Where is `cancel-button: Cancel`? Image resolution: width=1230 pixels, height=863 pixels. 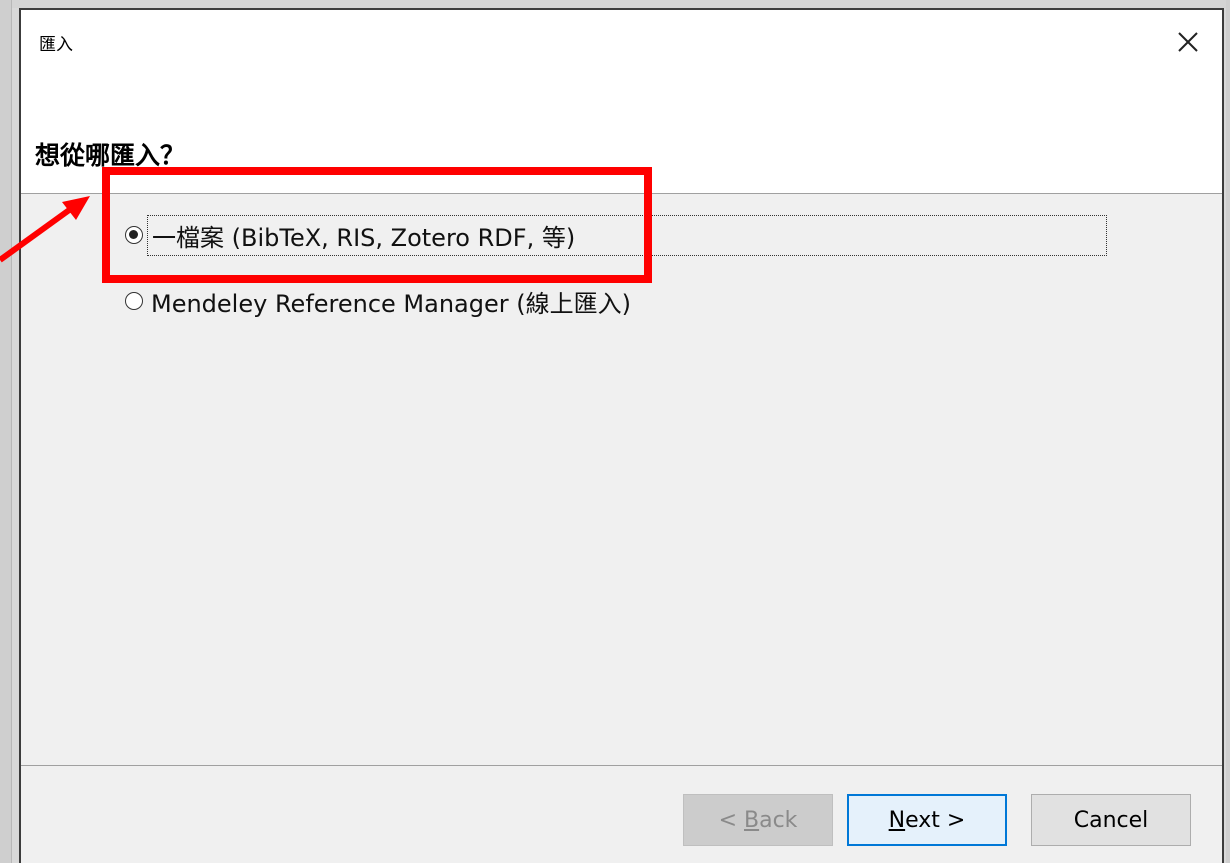
cancel-button: Cancel is located at coordinates (1111, 820).